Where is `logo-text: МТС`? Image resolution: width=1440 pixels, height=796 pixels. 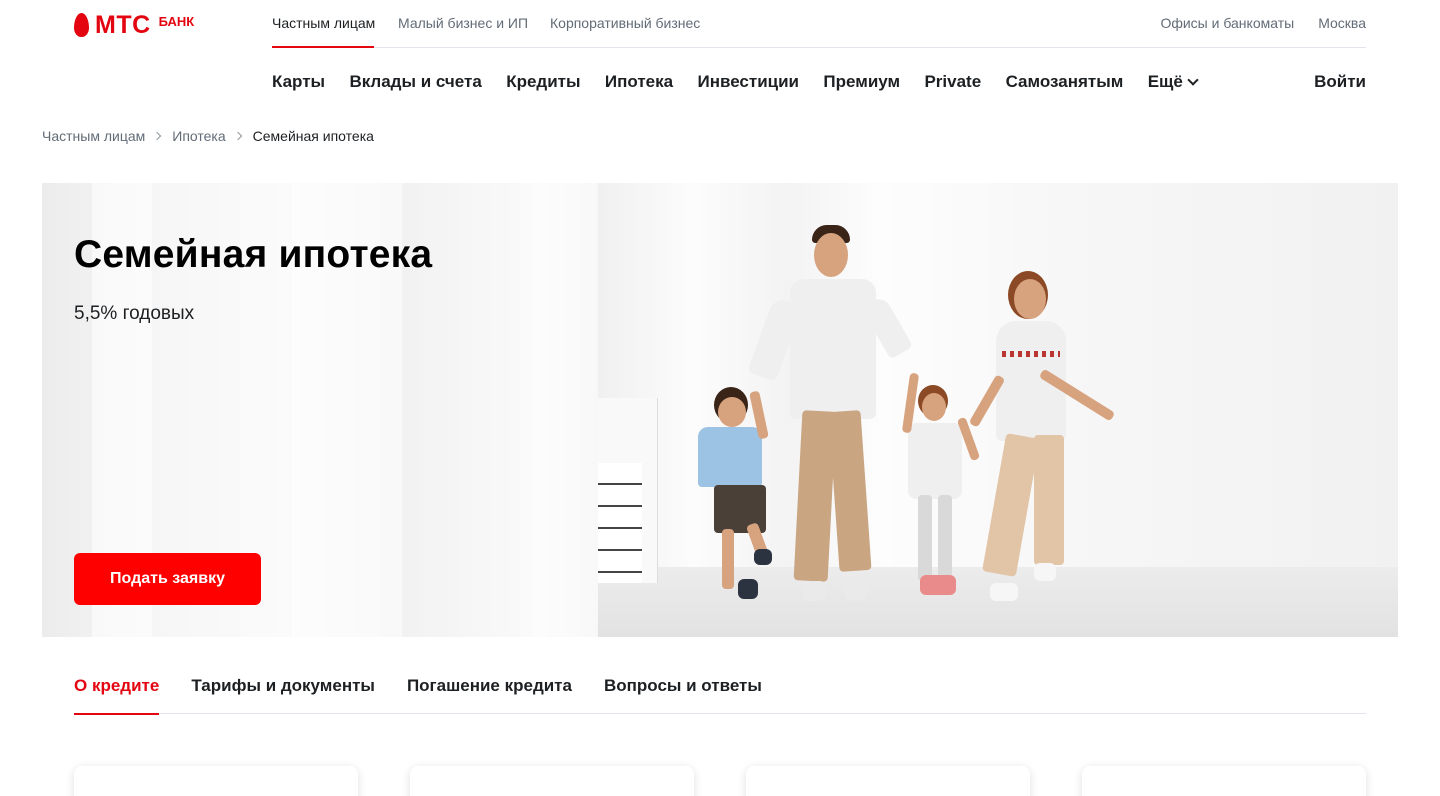
logo-text: МТС is located at coordinates (123, 25).